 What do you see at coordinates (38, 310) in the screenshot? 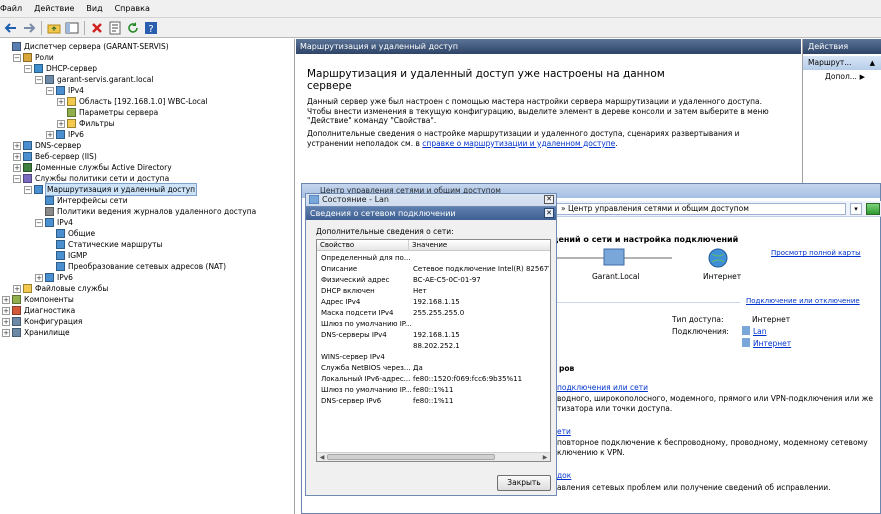
I see `tree-node: + Диагностика` at bounding box center [38, 310].